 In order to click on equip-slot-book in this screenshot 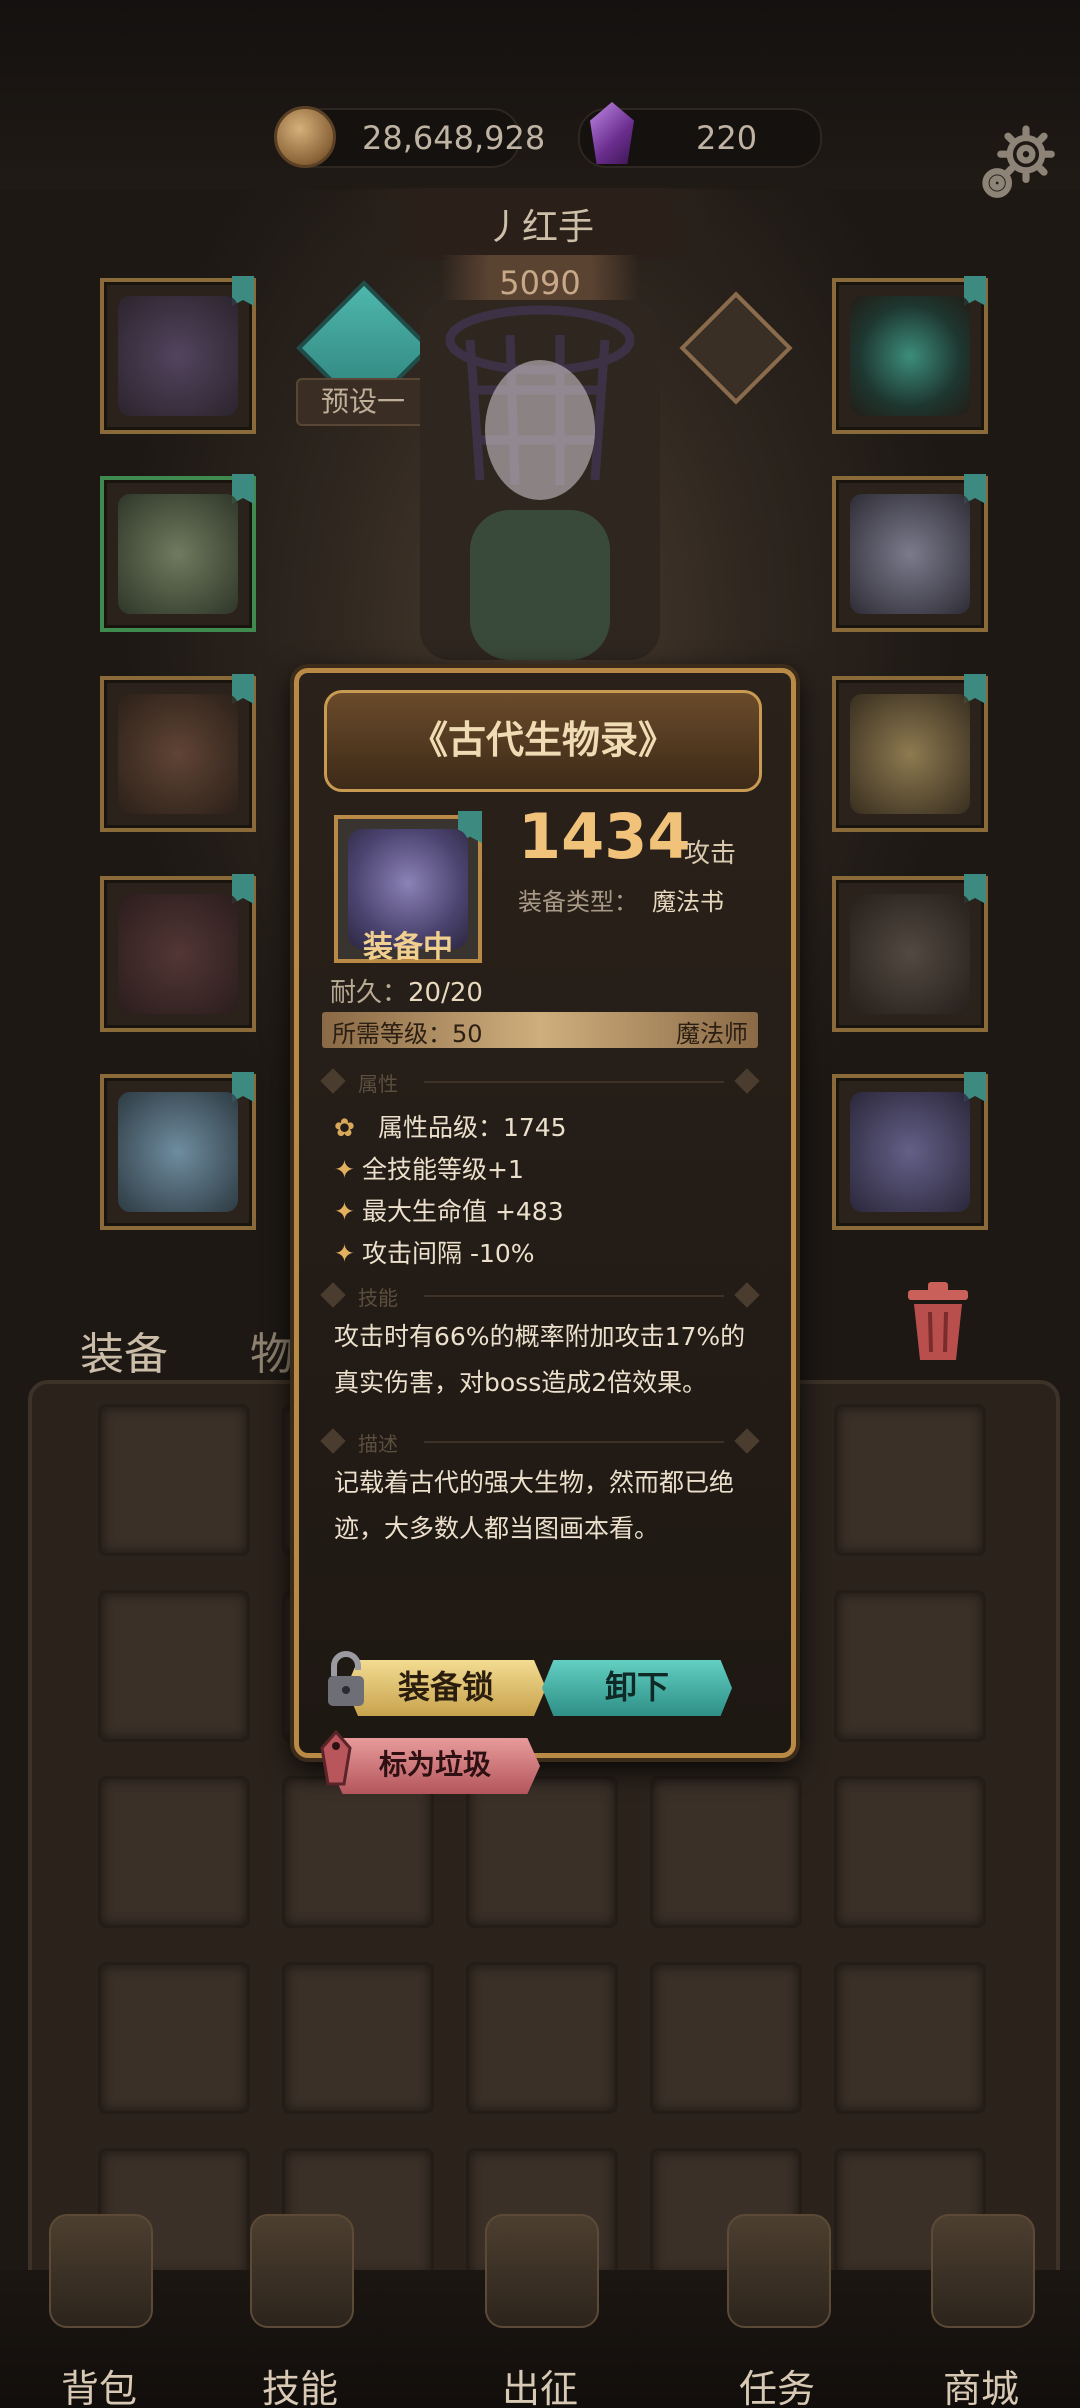, I will do `click(910, 1151)`.